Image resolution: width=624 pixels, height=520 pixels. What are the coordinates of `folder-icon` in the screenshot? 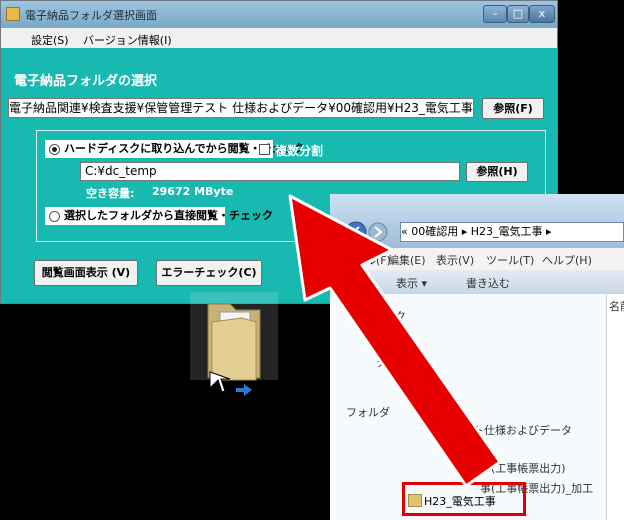 It's located at (234, 349).